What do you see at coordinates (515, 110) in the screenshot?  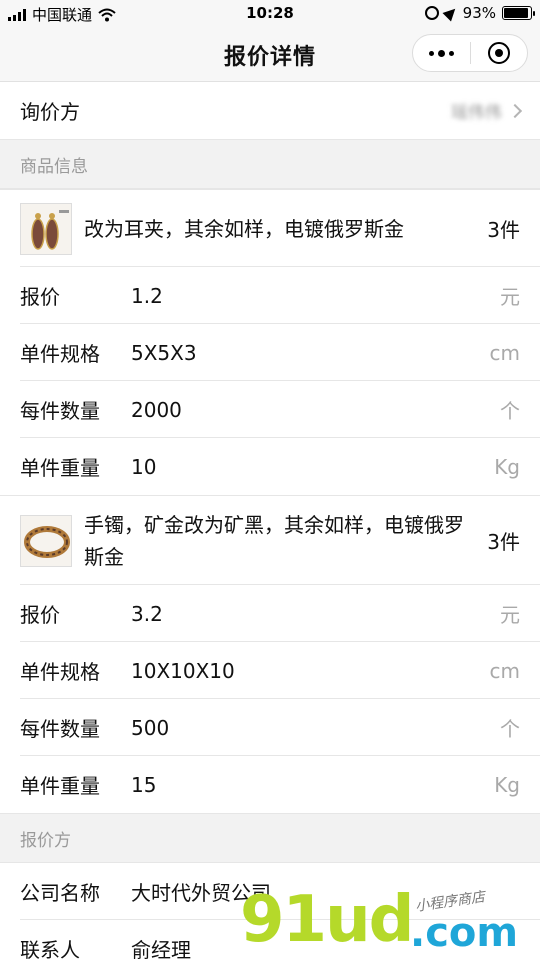 I see `chevron-right-icon` at bounding box center [515, 110].